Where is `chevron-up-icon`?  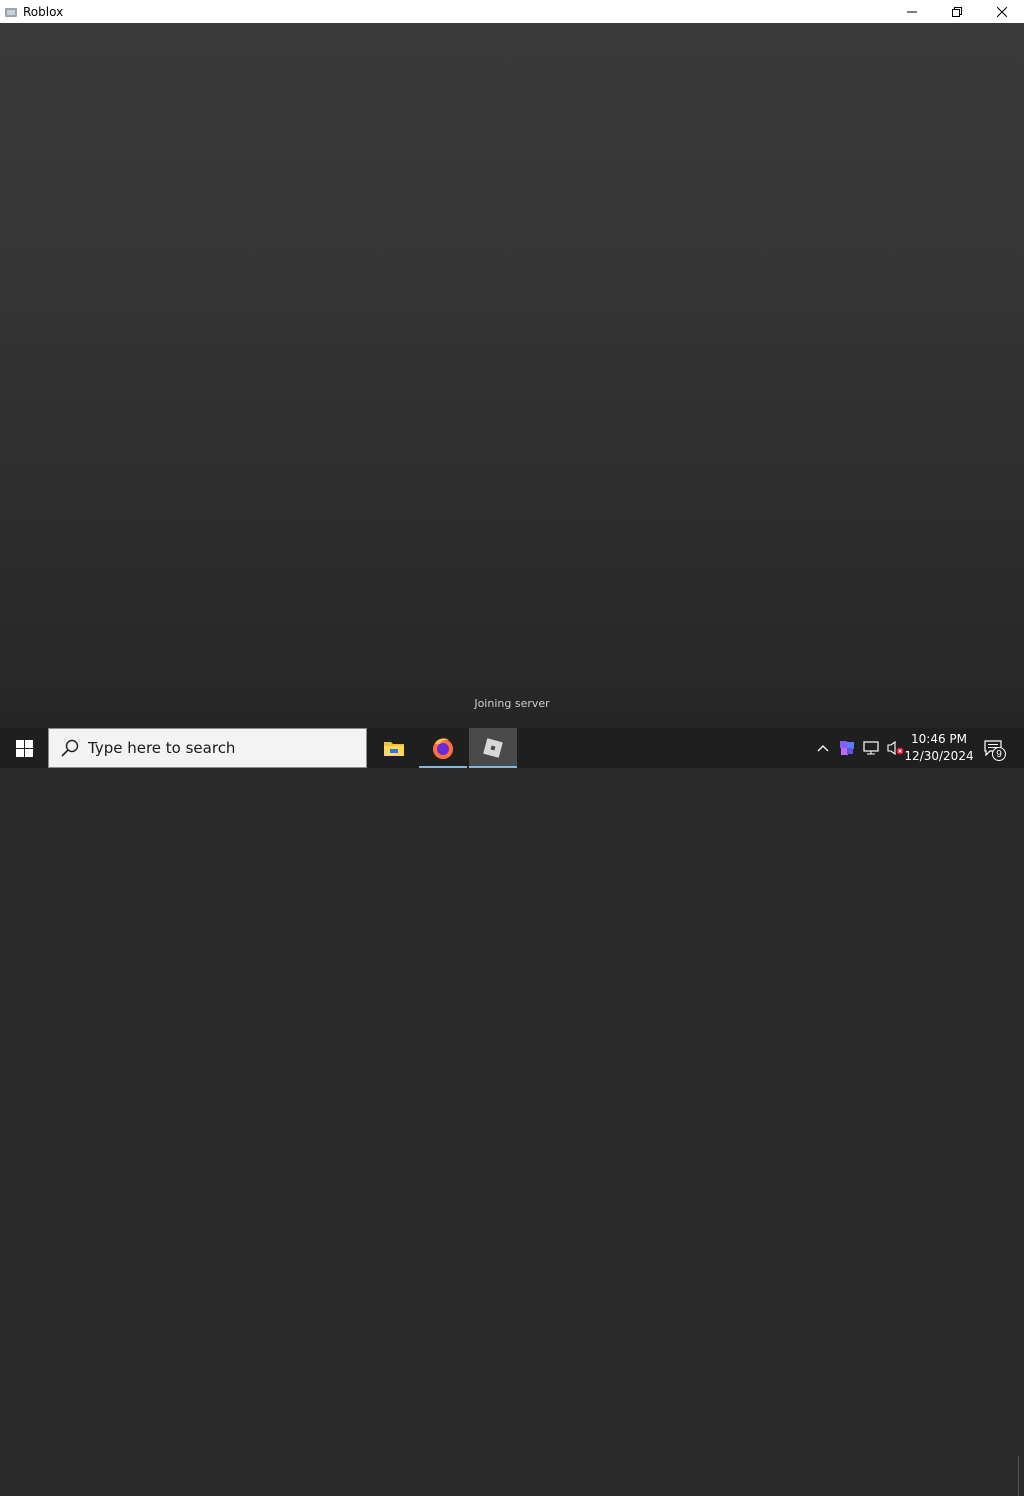
chevron-up-icon is located at coordinates (823, 748).